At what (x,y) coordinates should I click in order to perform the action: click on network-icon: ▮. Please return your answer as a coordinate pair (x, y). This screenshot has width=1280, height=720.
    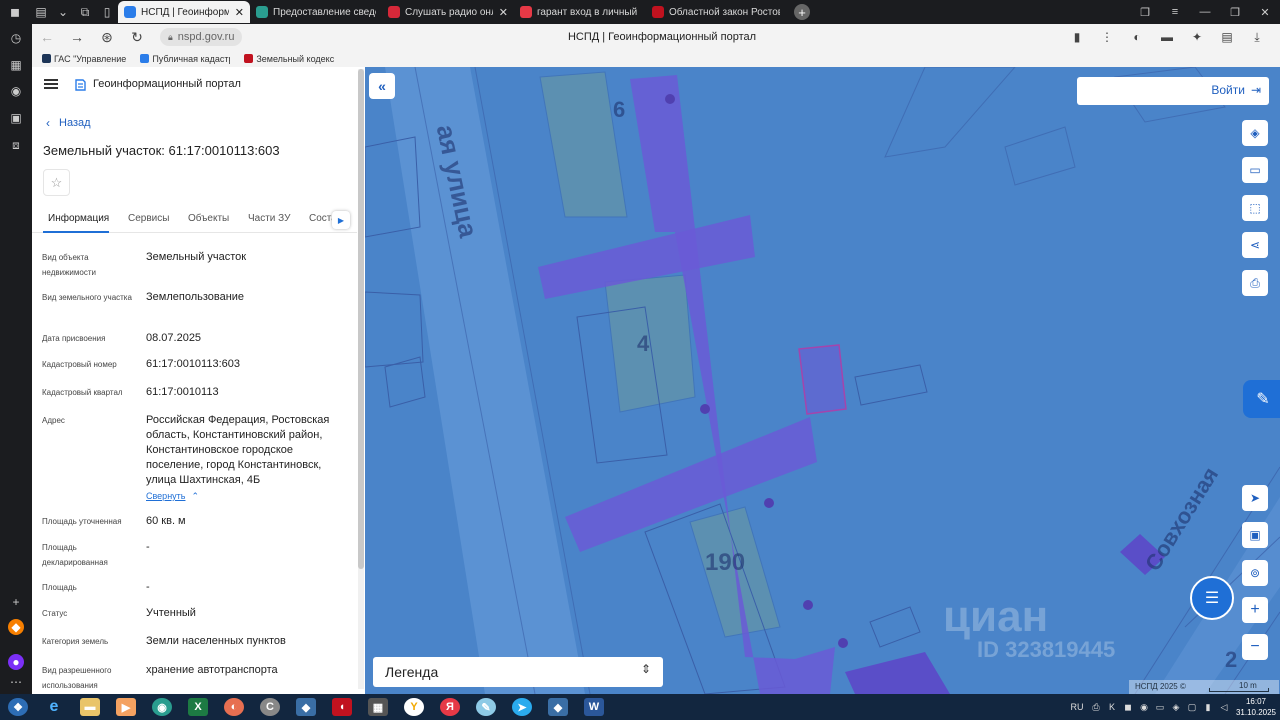
    Looking at the image, I should click on (1208, 707).